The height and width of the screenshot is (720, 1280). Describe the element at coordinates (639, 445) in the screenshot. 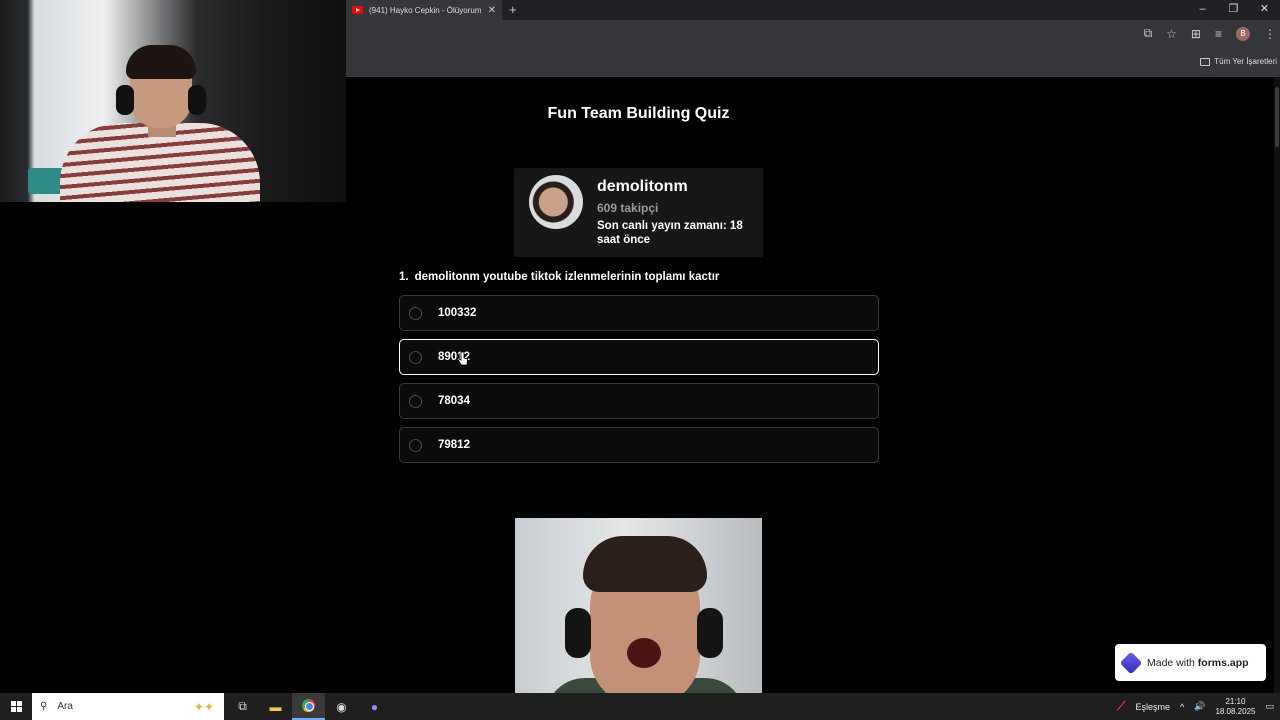

I see `answer-option: 79812` at that location.